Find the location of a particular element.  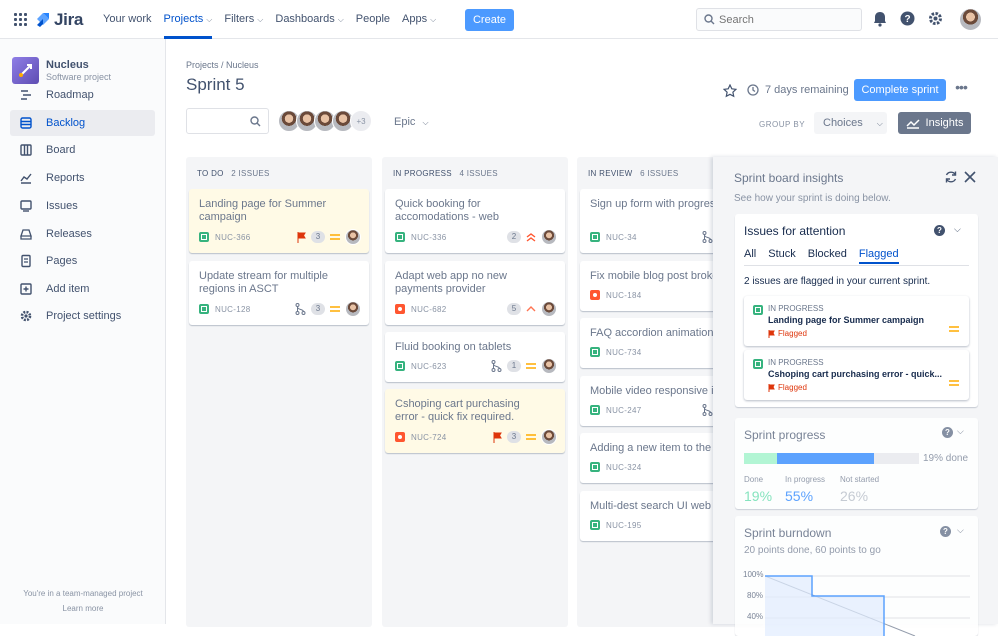

nav-label: People is located at coordinates (373, 19).